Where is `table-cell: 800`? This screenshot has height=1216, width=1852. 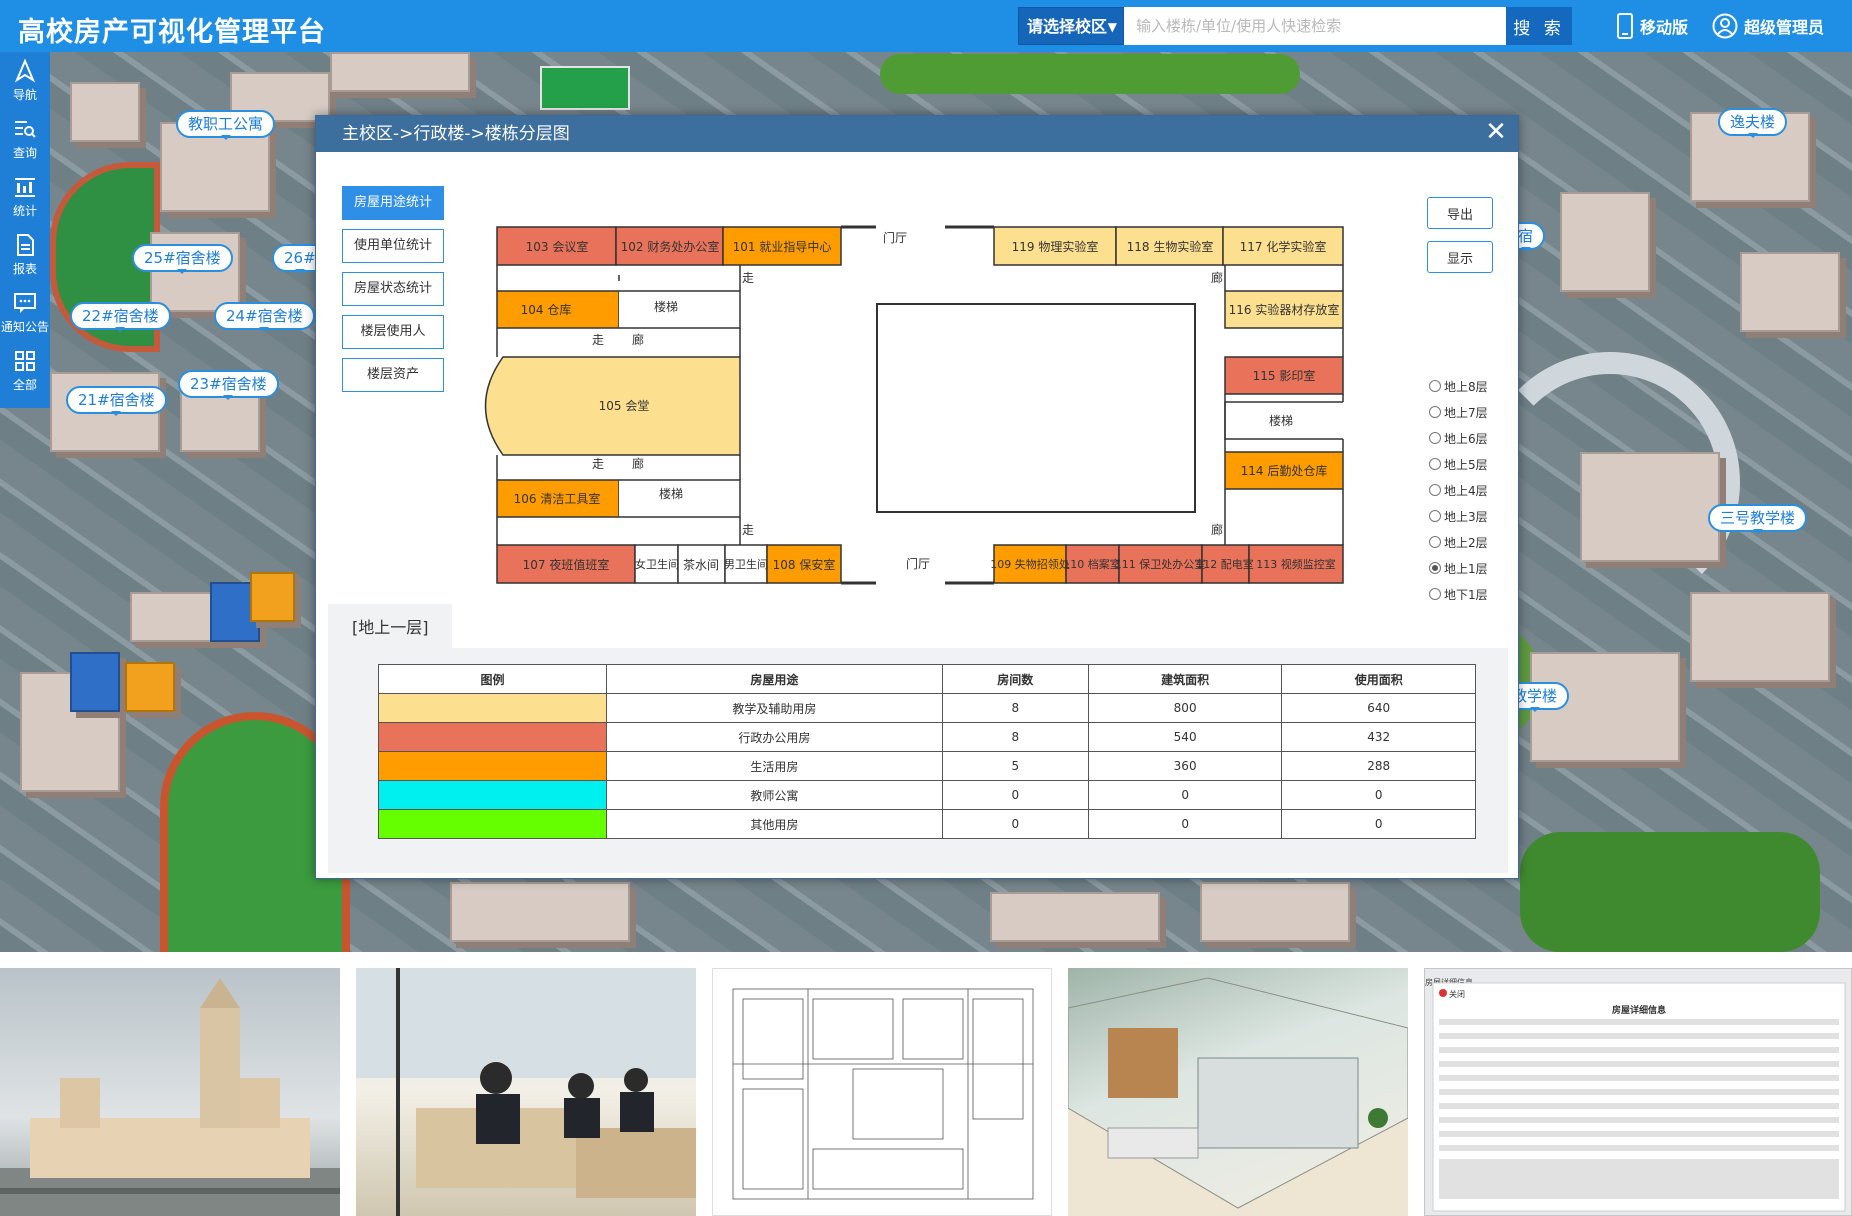
table-cell: 800 is located at coordinates (1185, 708).